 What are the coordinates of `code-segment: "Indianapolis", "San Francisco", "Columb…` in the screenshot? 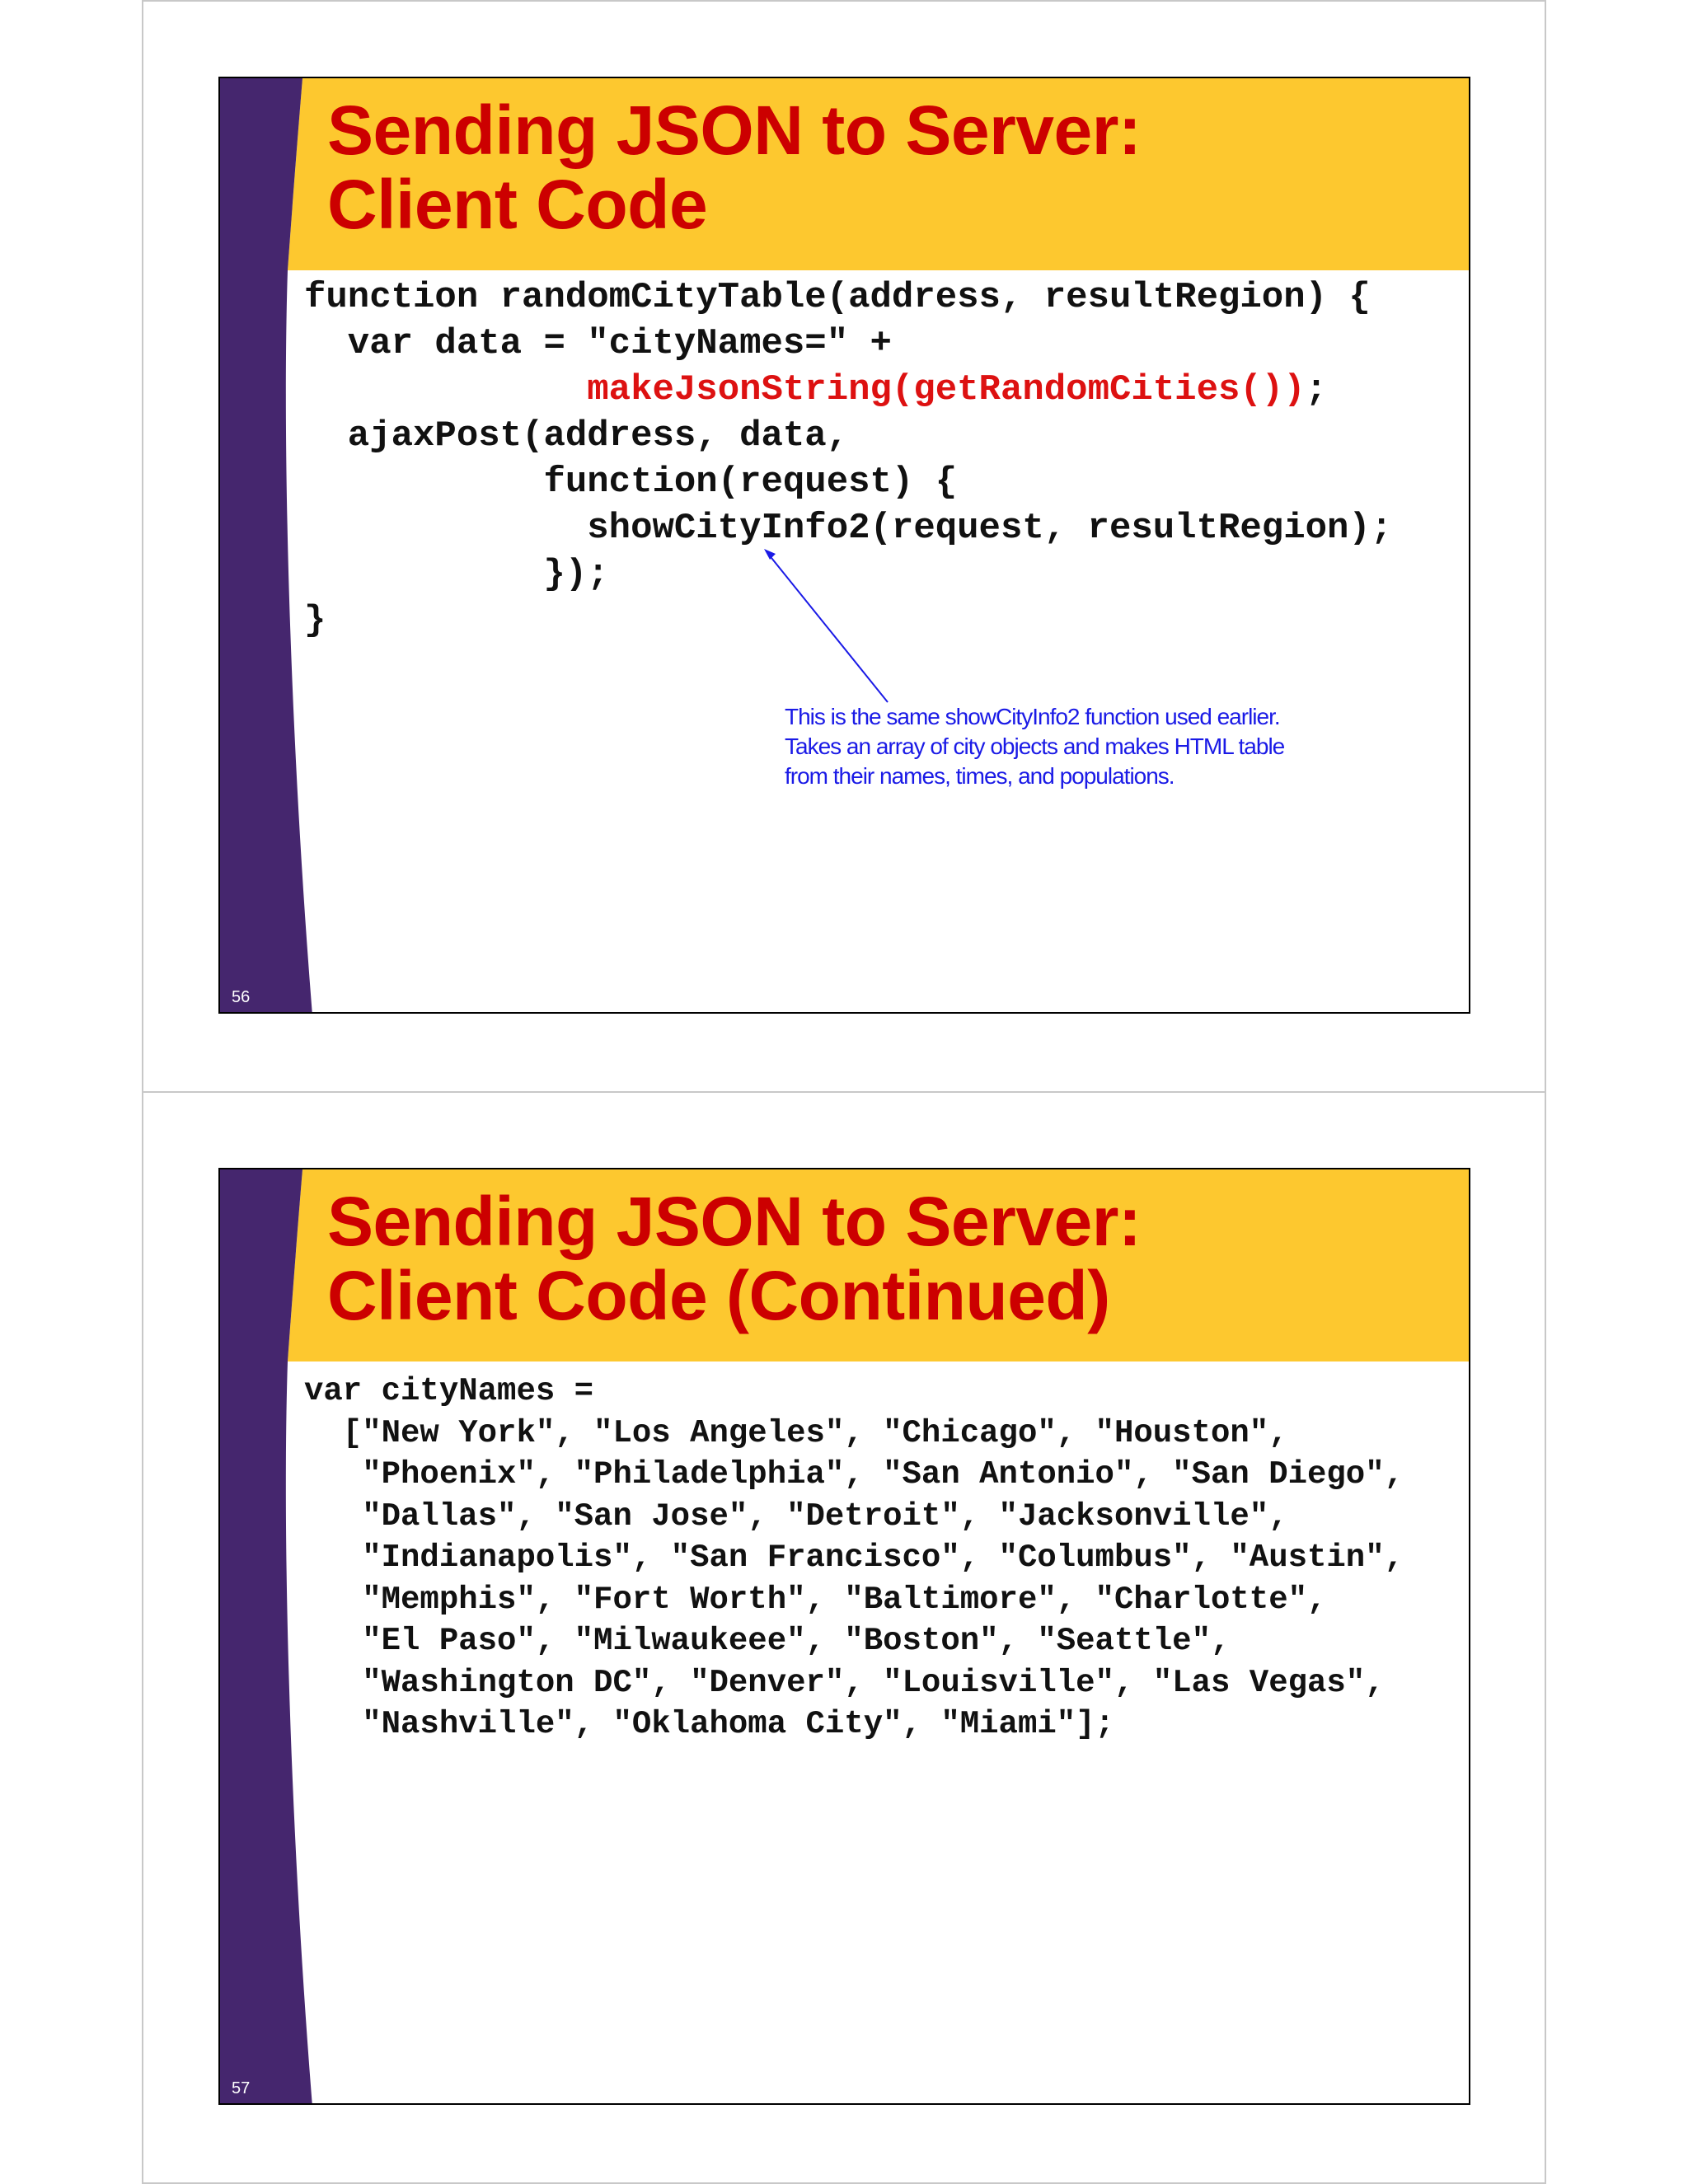 It's located at (854, 1558).